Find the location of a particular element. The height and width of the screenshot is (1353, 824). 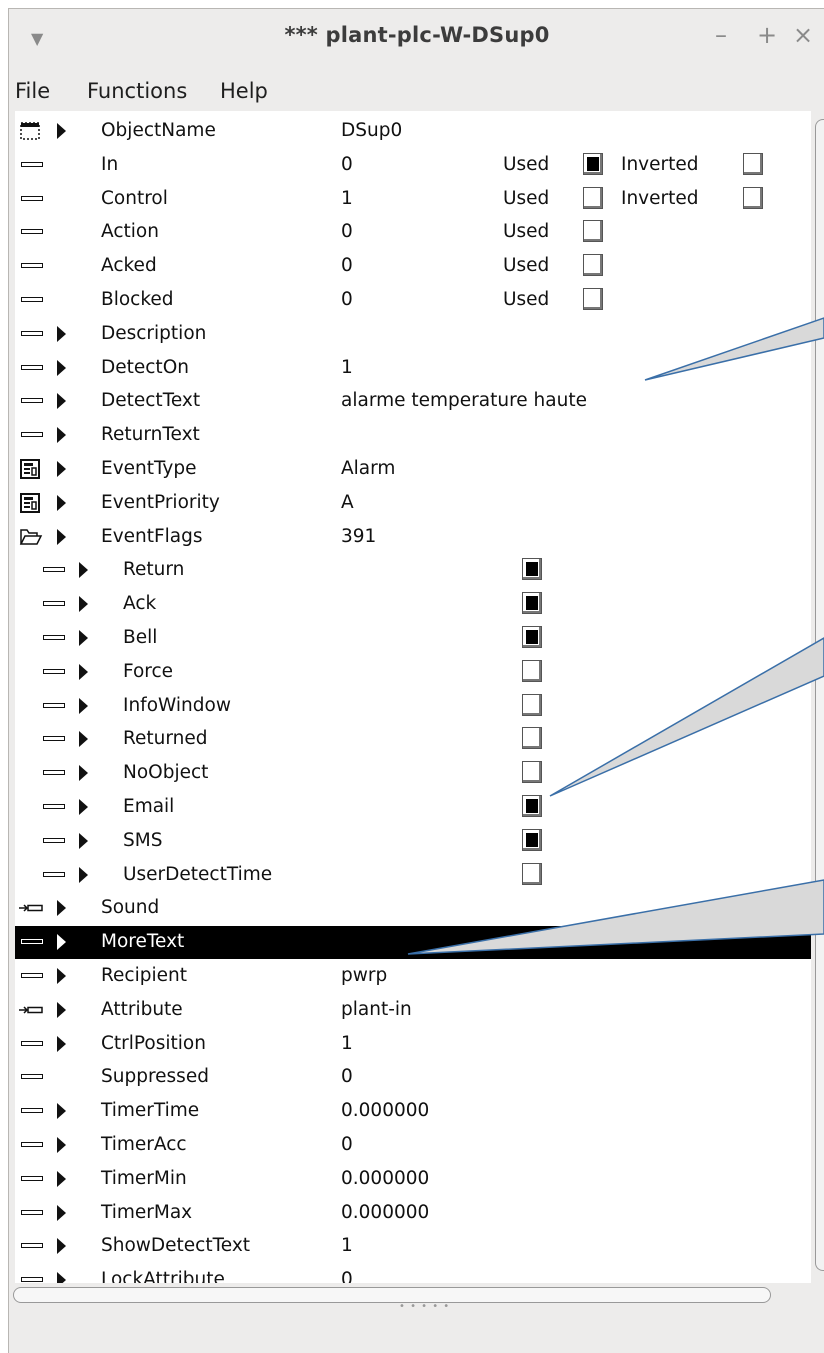

attribute-row-timertime: TimerTime 0.000000 is located at coordinates (413, 1111).